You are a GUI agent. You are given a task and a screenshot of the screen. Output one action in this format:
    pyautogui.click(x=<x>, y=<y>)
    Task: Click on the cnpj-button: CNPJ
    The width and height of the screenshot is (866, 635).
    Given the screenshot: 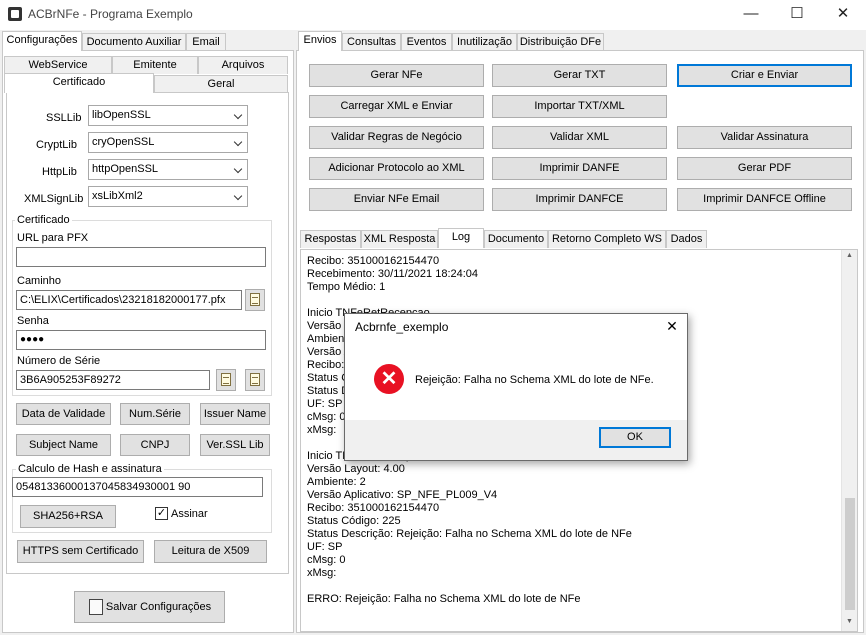 What is the action you would take?
    pyautogui.click(x=155, y=445)
    